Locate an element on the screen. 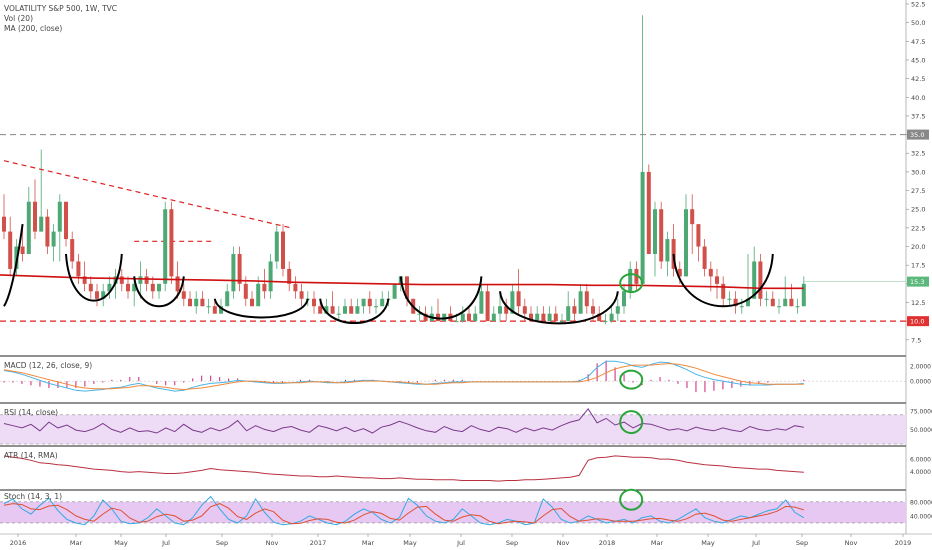 This screenshot has width=932, height=550. price-label-text: 10.0 is located at coordinates (917, 322).